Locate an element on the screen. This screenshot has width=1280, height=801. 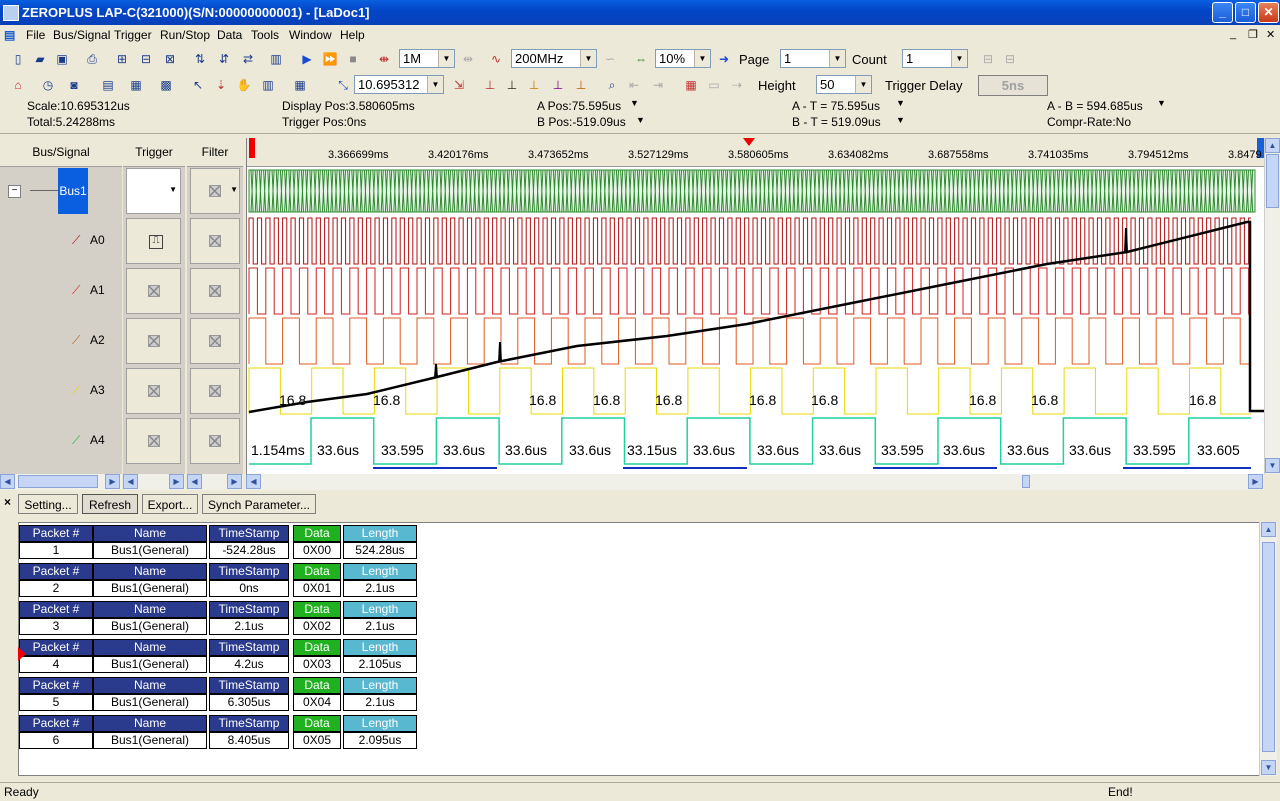
next-page-icon: ⊟ is located at coordinates (1010, 59).